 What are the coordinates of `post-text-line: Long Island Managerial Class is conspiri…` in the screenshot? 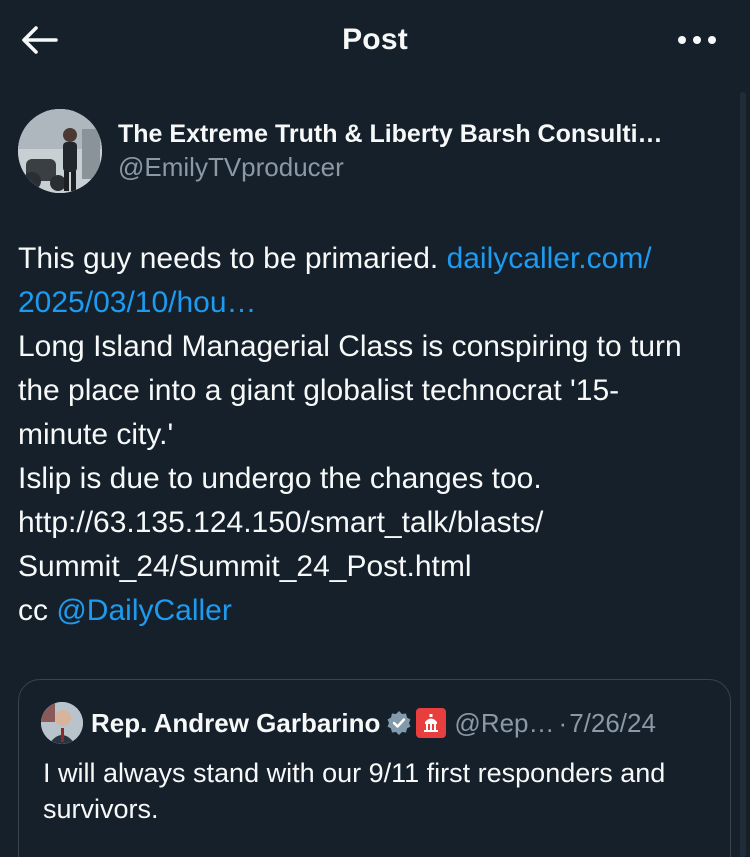 It's located at (350, 346).